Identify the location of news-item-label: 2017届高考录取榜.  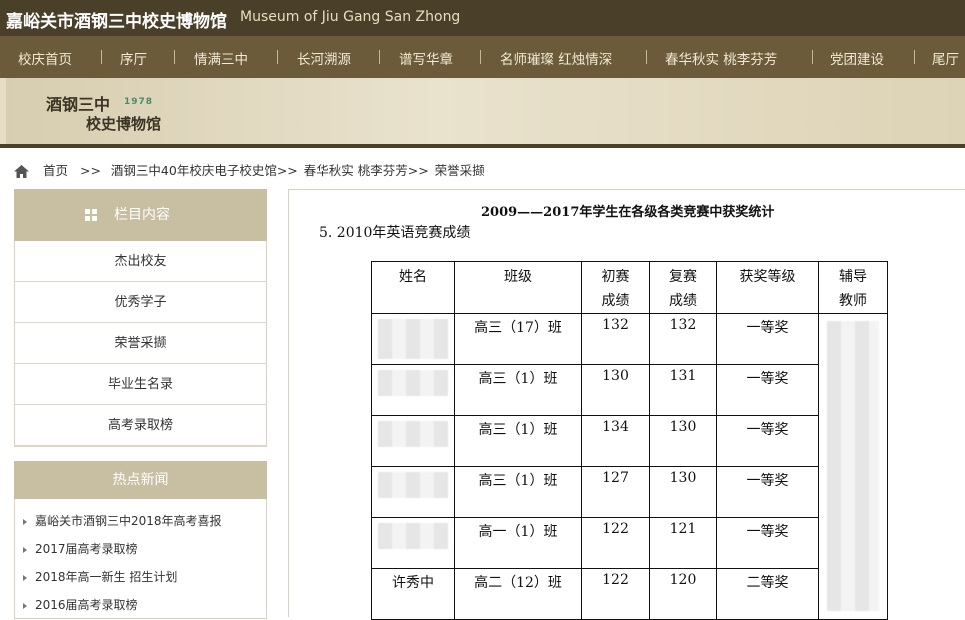
(86, 549).